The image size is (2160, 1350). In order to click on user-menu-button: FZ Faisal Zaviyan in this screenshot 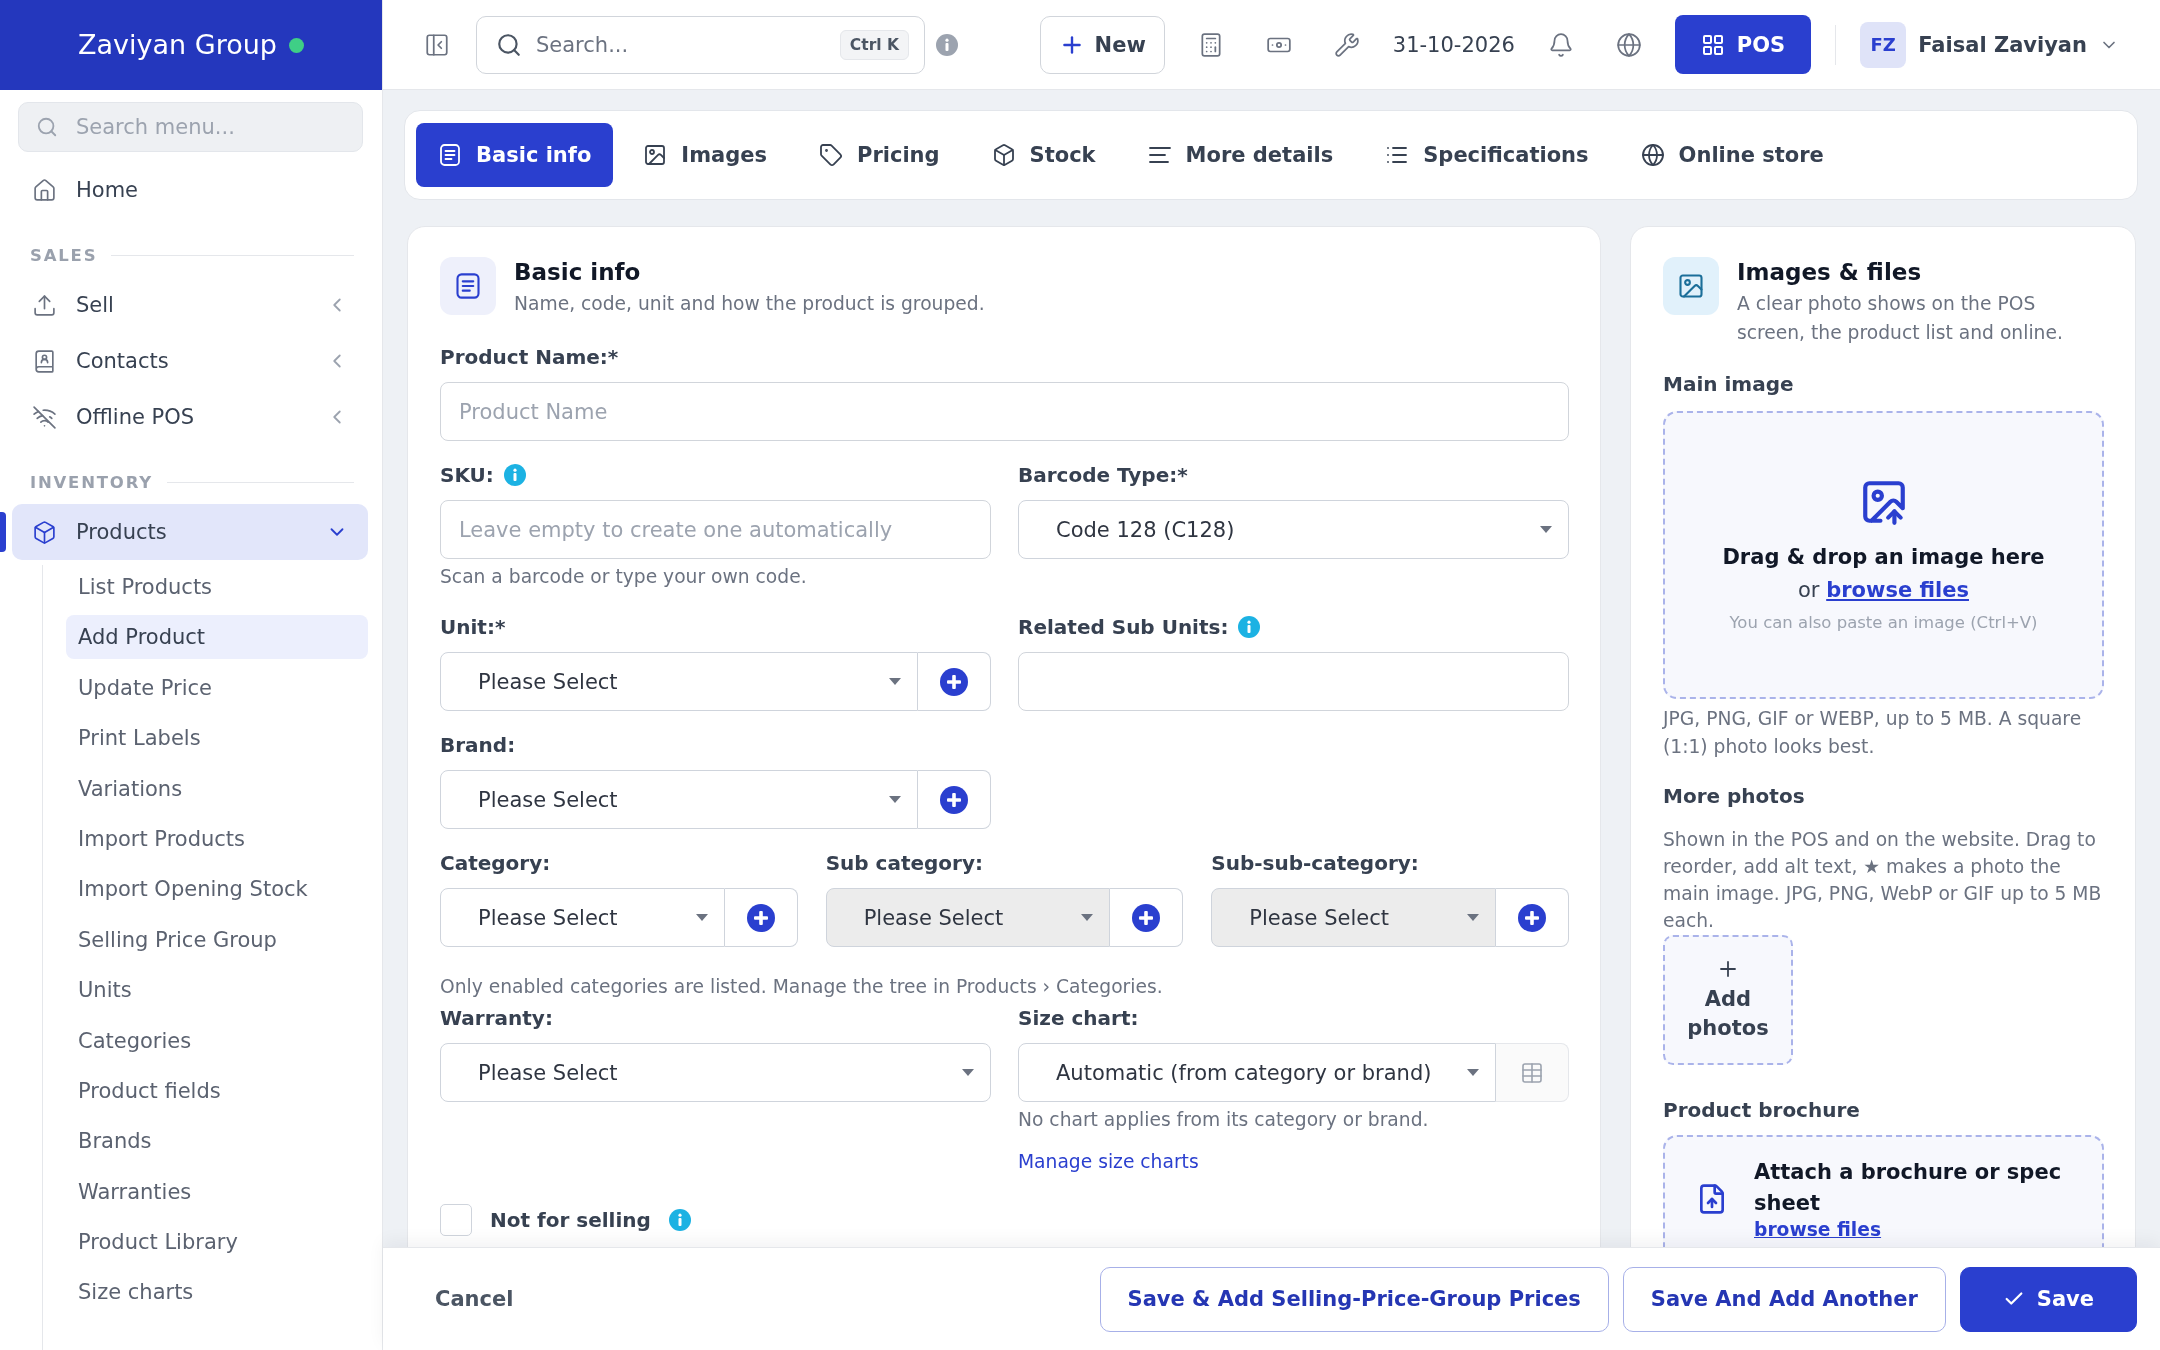, I will do `click(1989, 44)`.